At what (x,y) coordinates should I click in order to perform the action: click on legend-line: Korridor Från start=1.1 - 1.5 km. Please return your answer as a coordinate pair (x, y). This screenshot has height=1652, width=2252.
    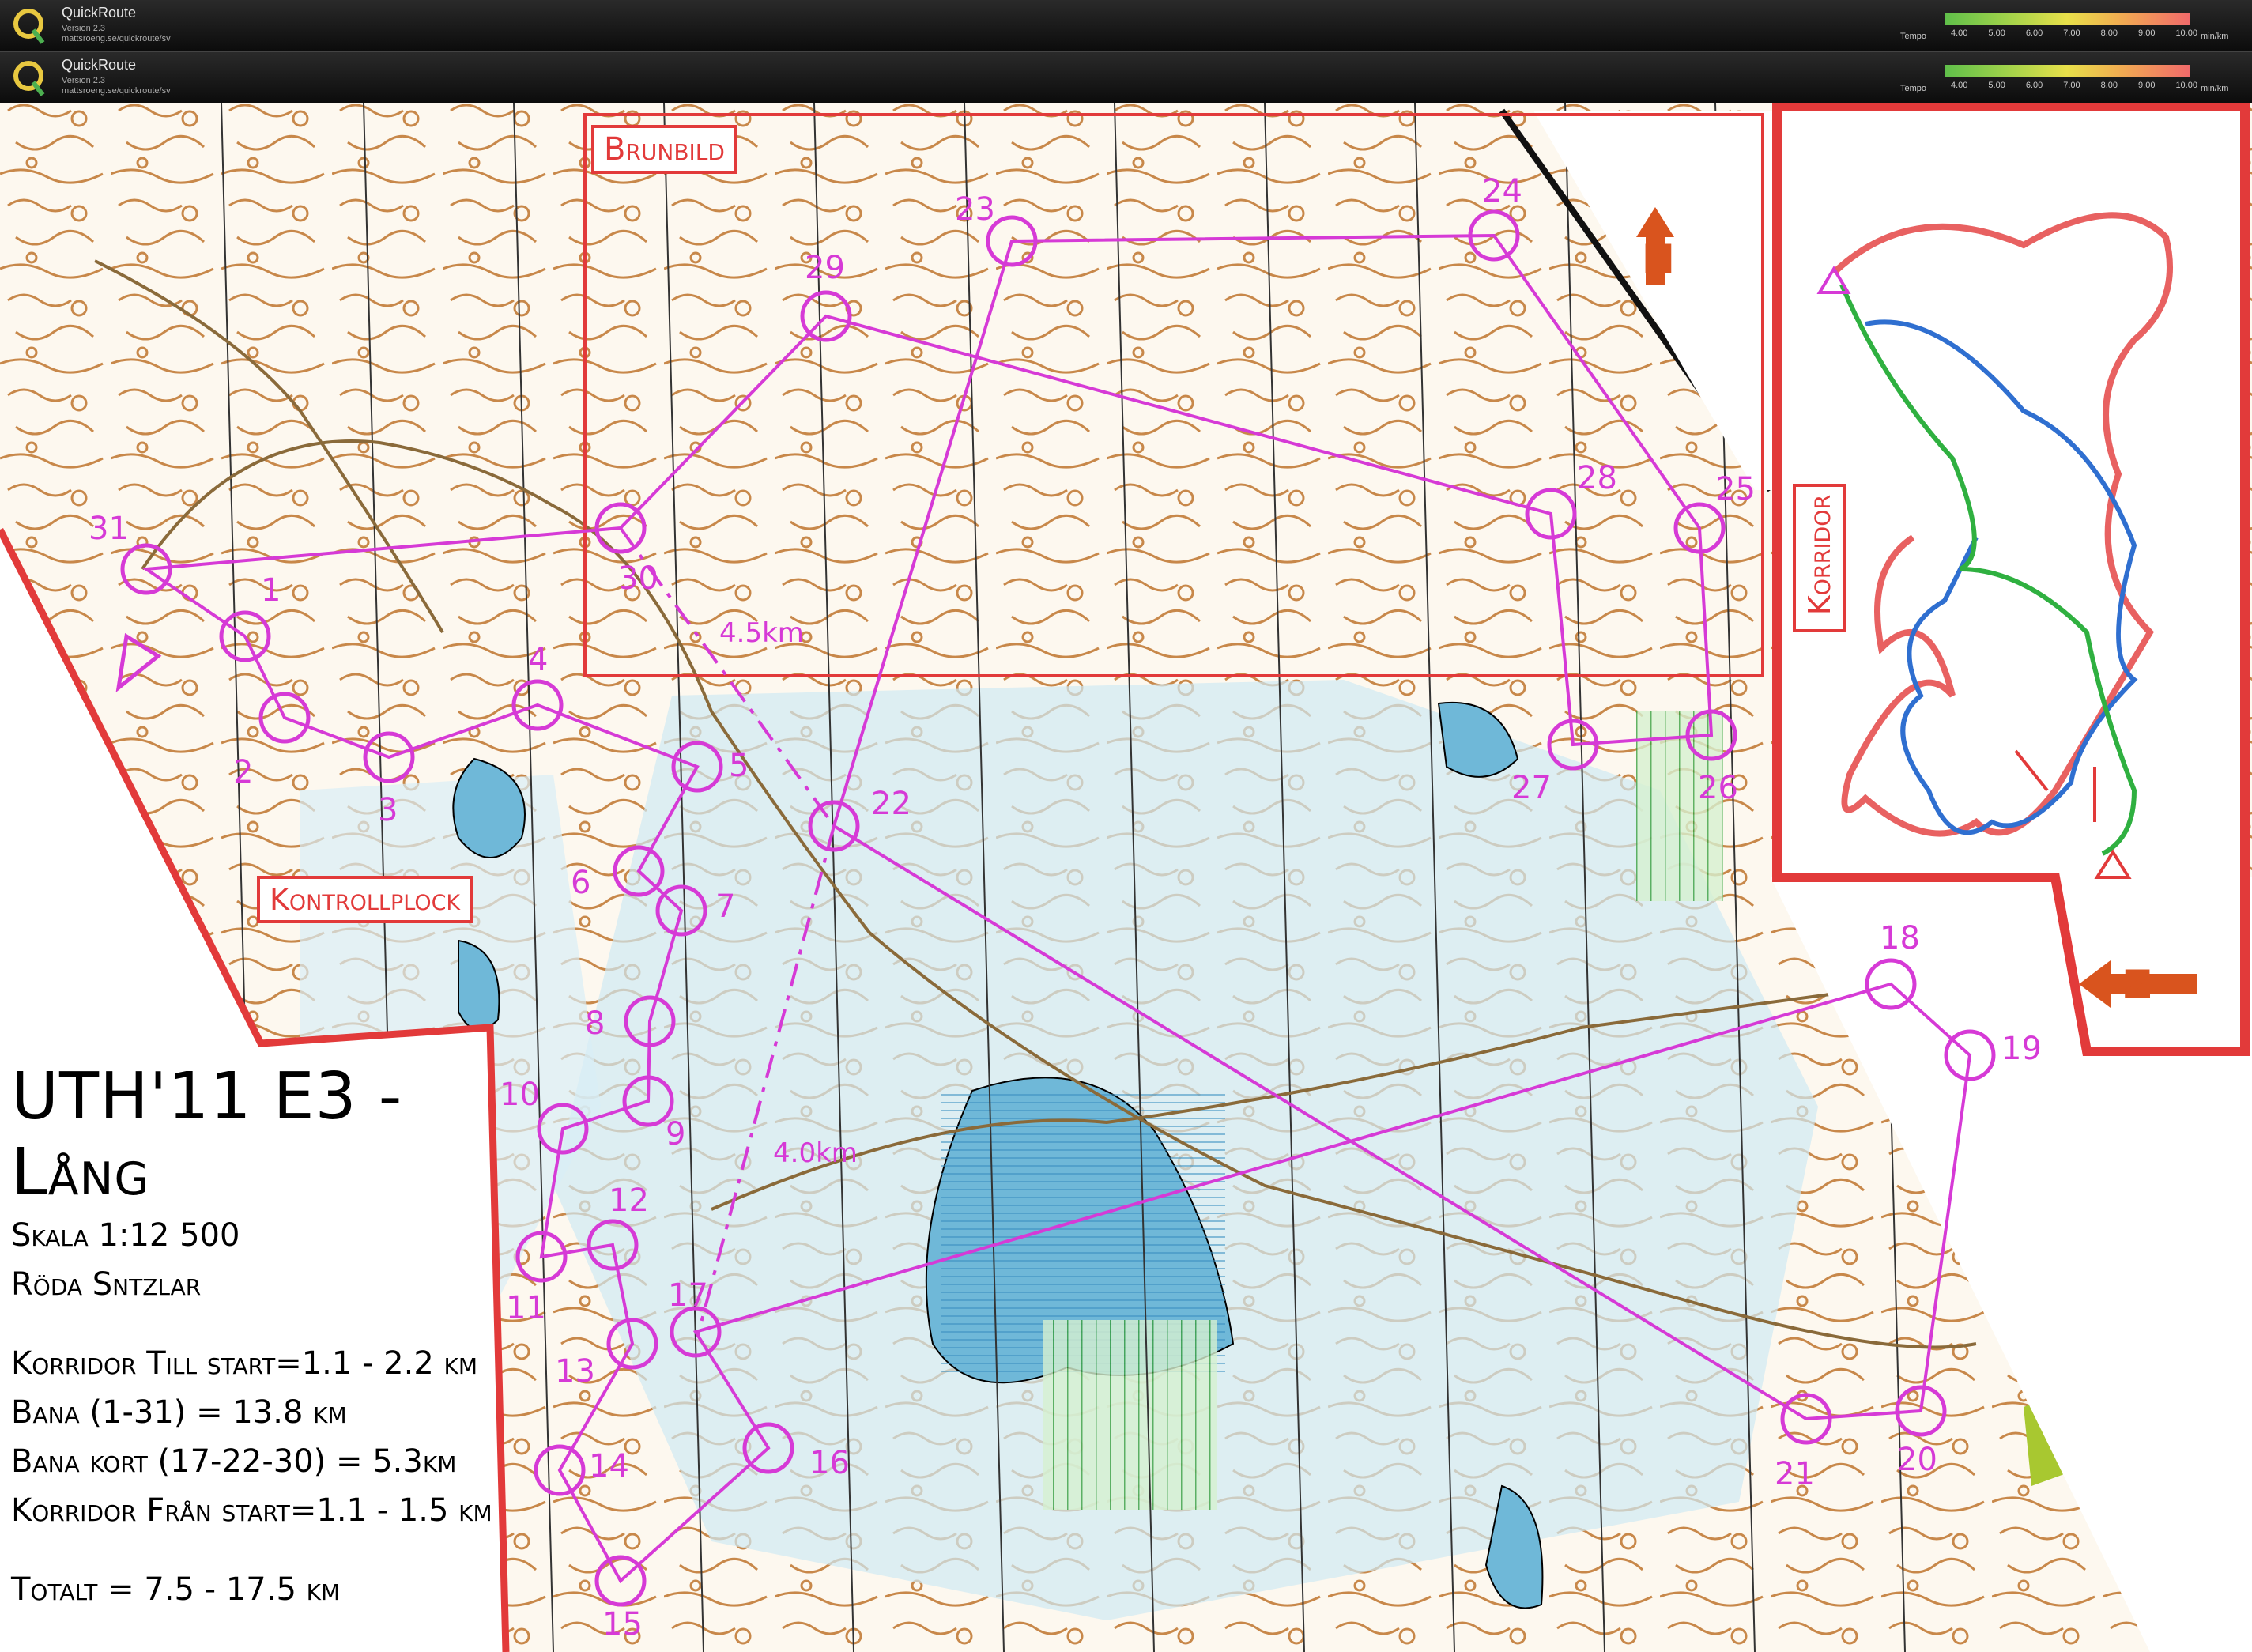
    Looking at the image, I should click on (251, 1510).